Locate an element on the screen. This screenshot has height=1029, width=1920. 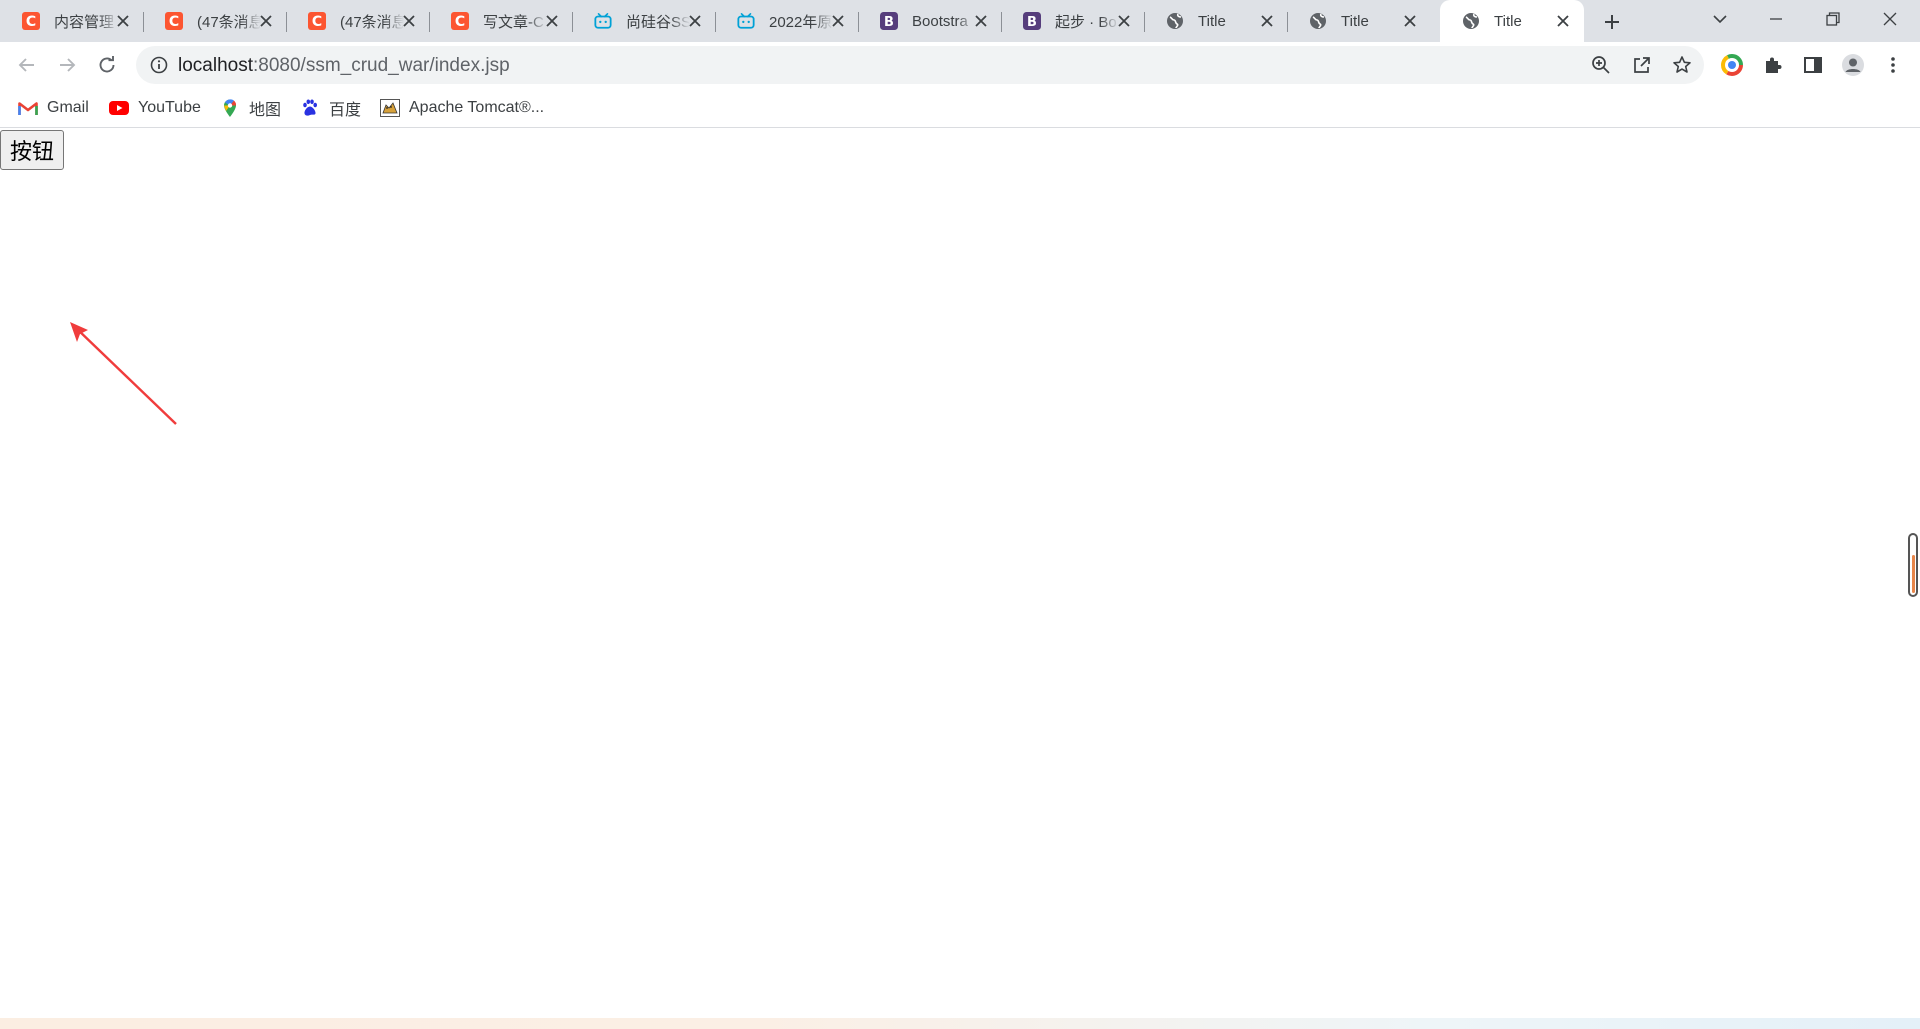
annotation-arrow-icon is located at coordinates (123, 373).